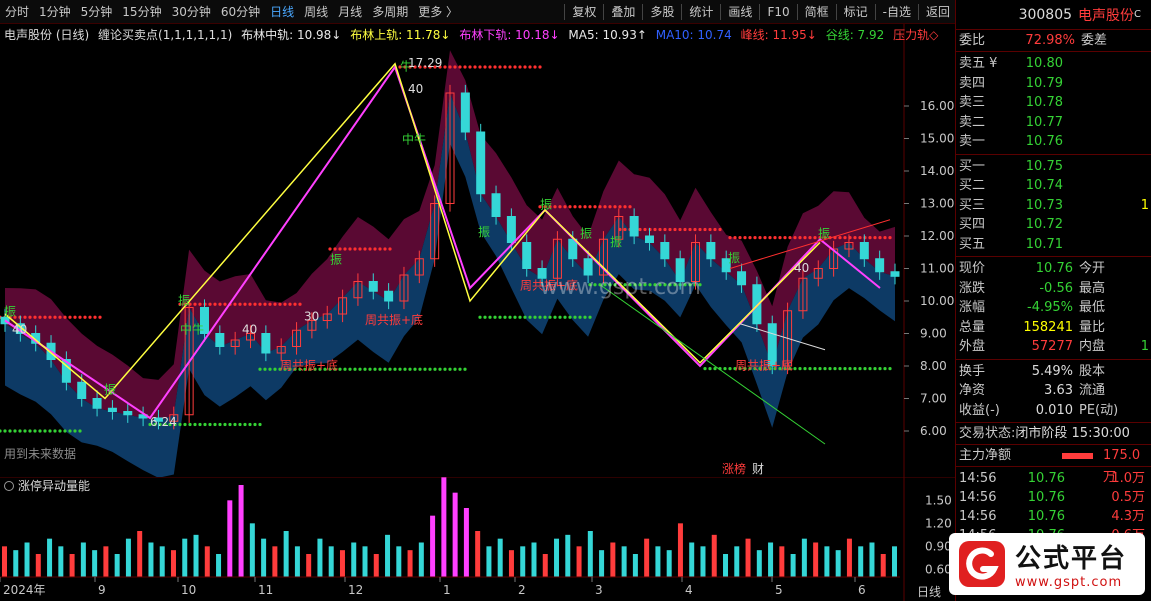 This screenshot has height=601, width=1151. Describe the element at coordinates (17, 12) in the screenshot. I see `period-tab: 分时` at that location.